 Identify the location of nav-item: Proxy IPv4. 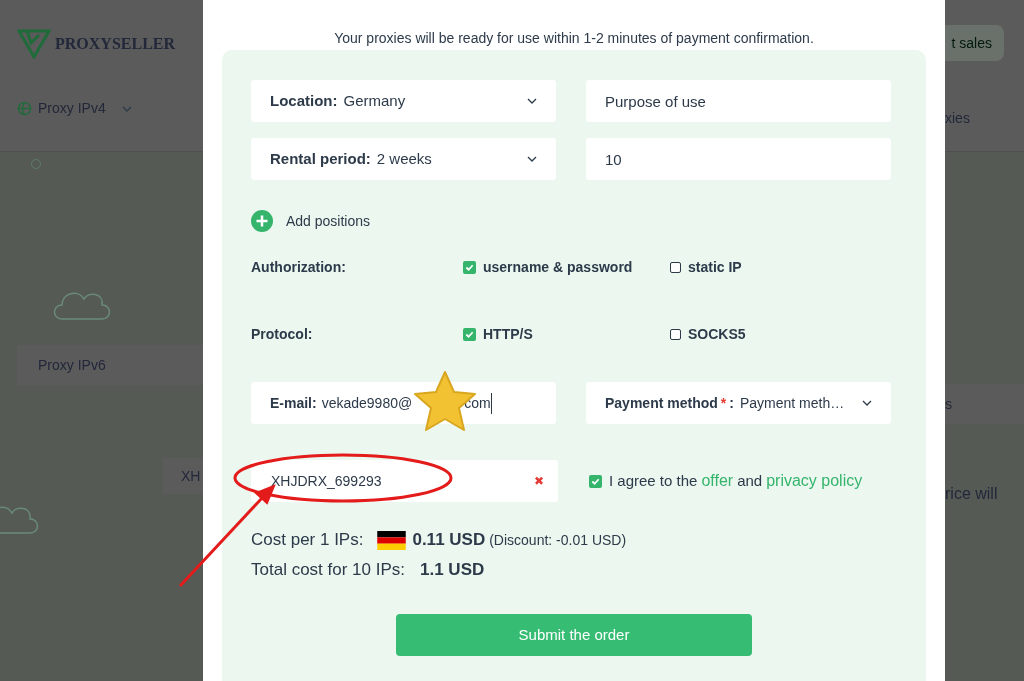
(72, 108).